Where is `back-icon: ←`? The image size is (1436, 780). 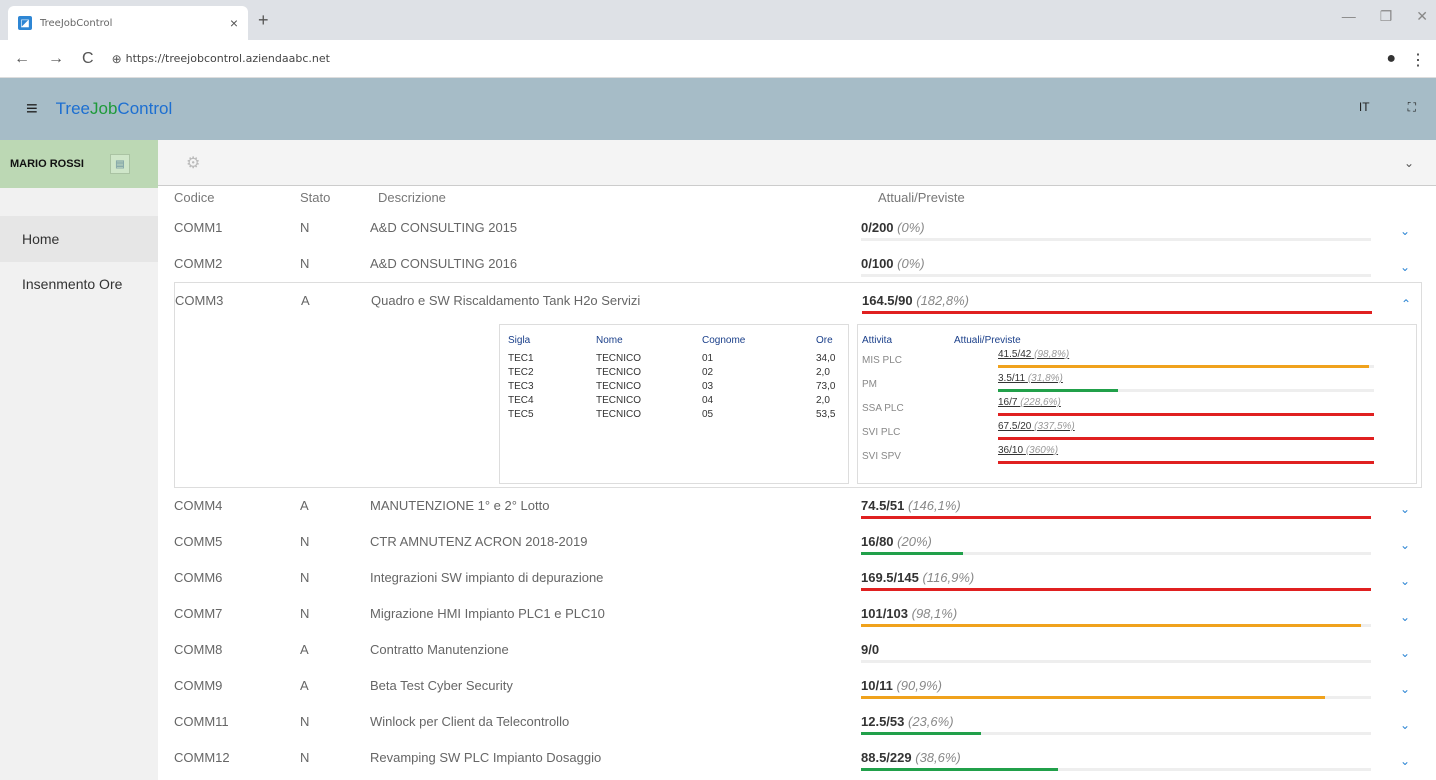 back-icon: ← is located at coordinates (22, 59).